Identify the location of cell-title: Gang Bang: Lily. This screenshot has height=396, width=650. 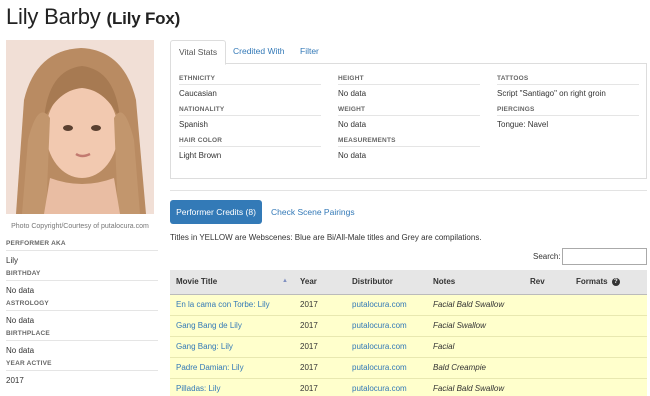
(232, 347).